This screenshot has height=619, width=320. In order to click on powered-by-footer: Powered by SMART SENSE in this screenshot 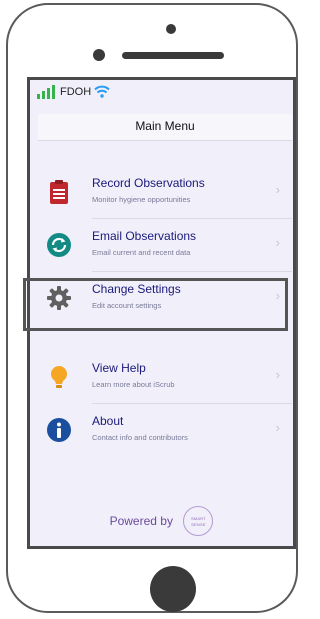, I will do `click(161, 521)`.